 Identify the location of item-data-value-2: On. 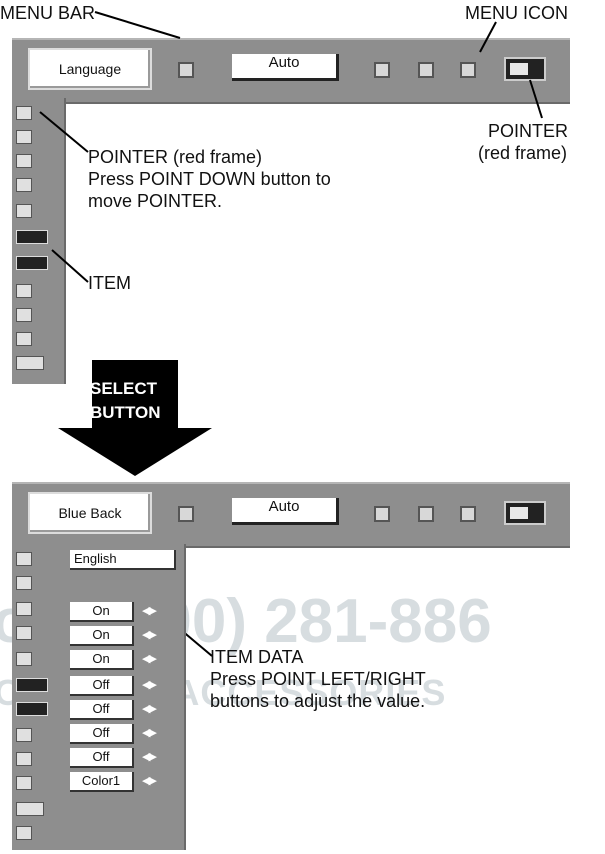
(102, 636).